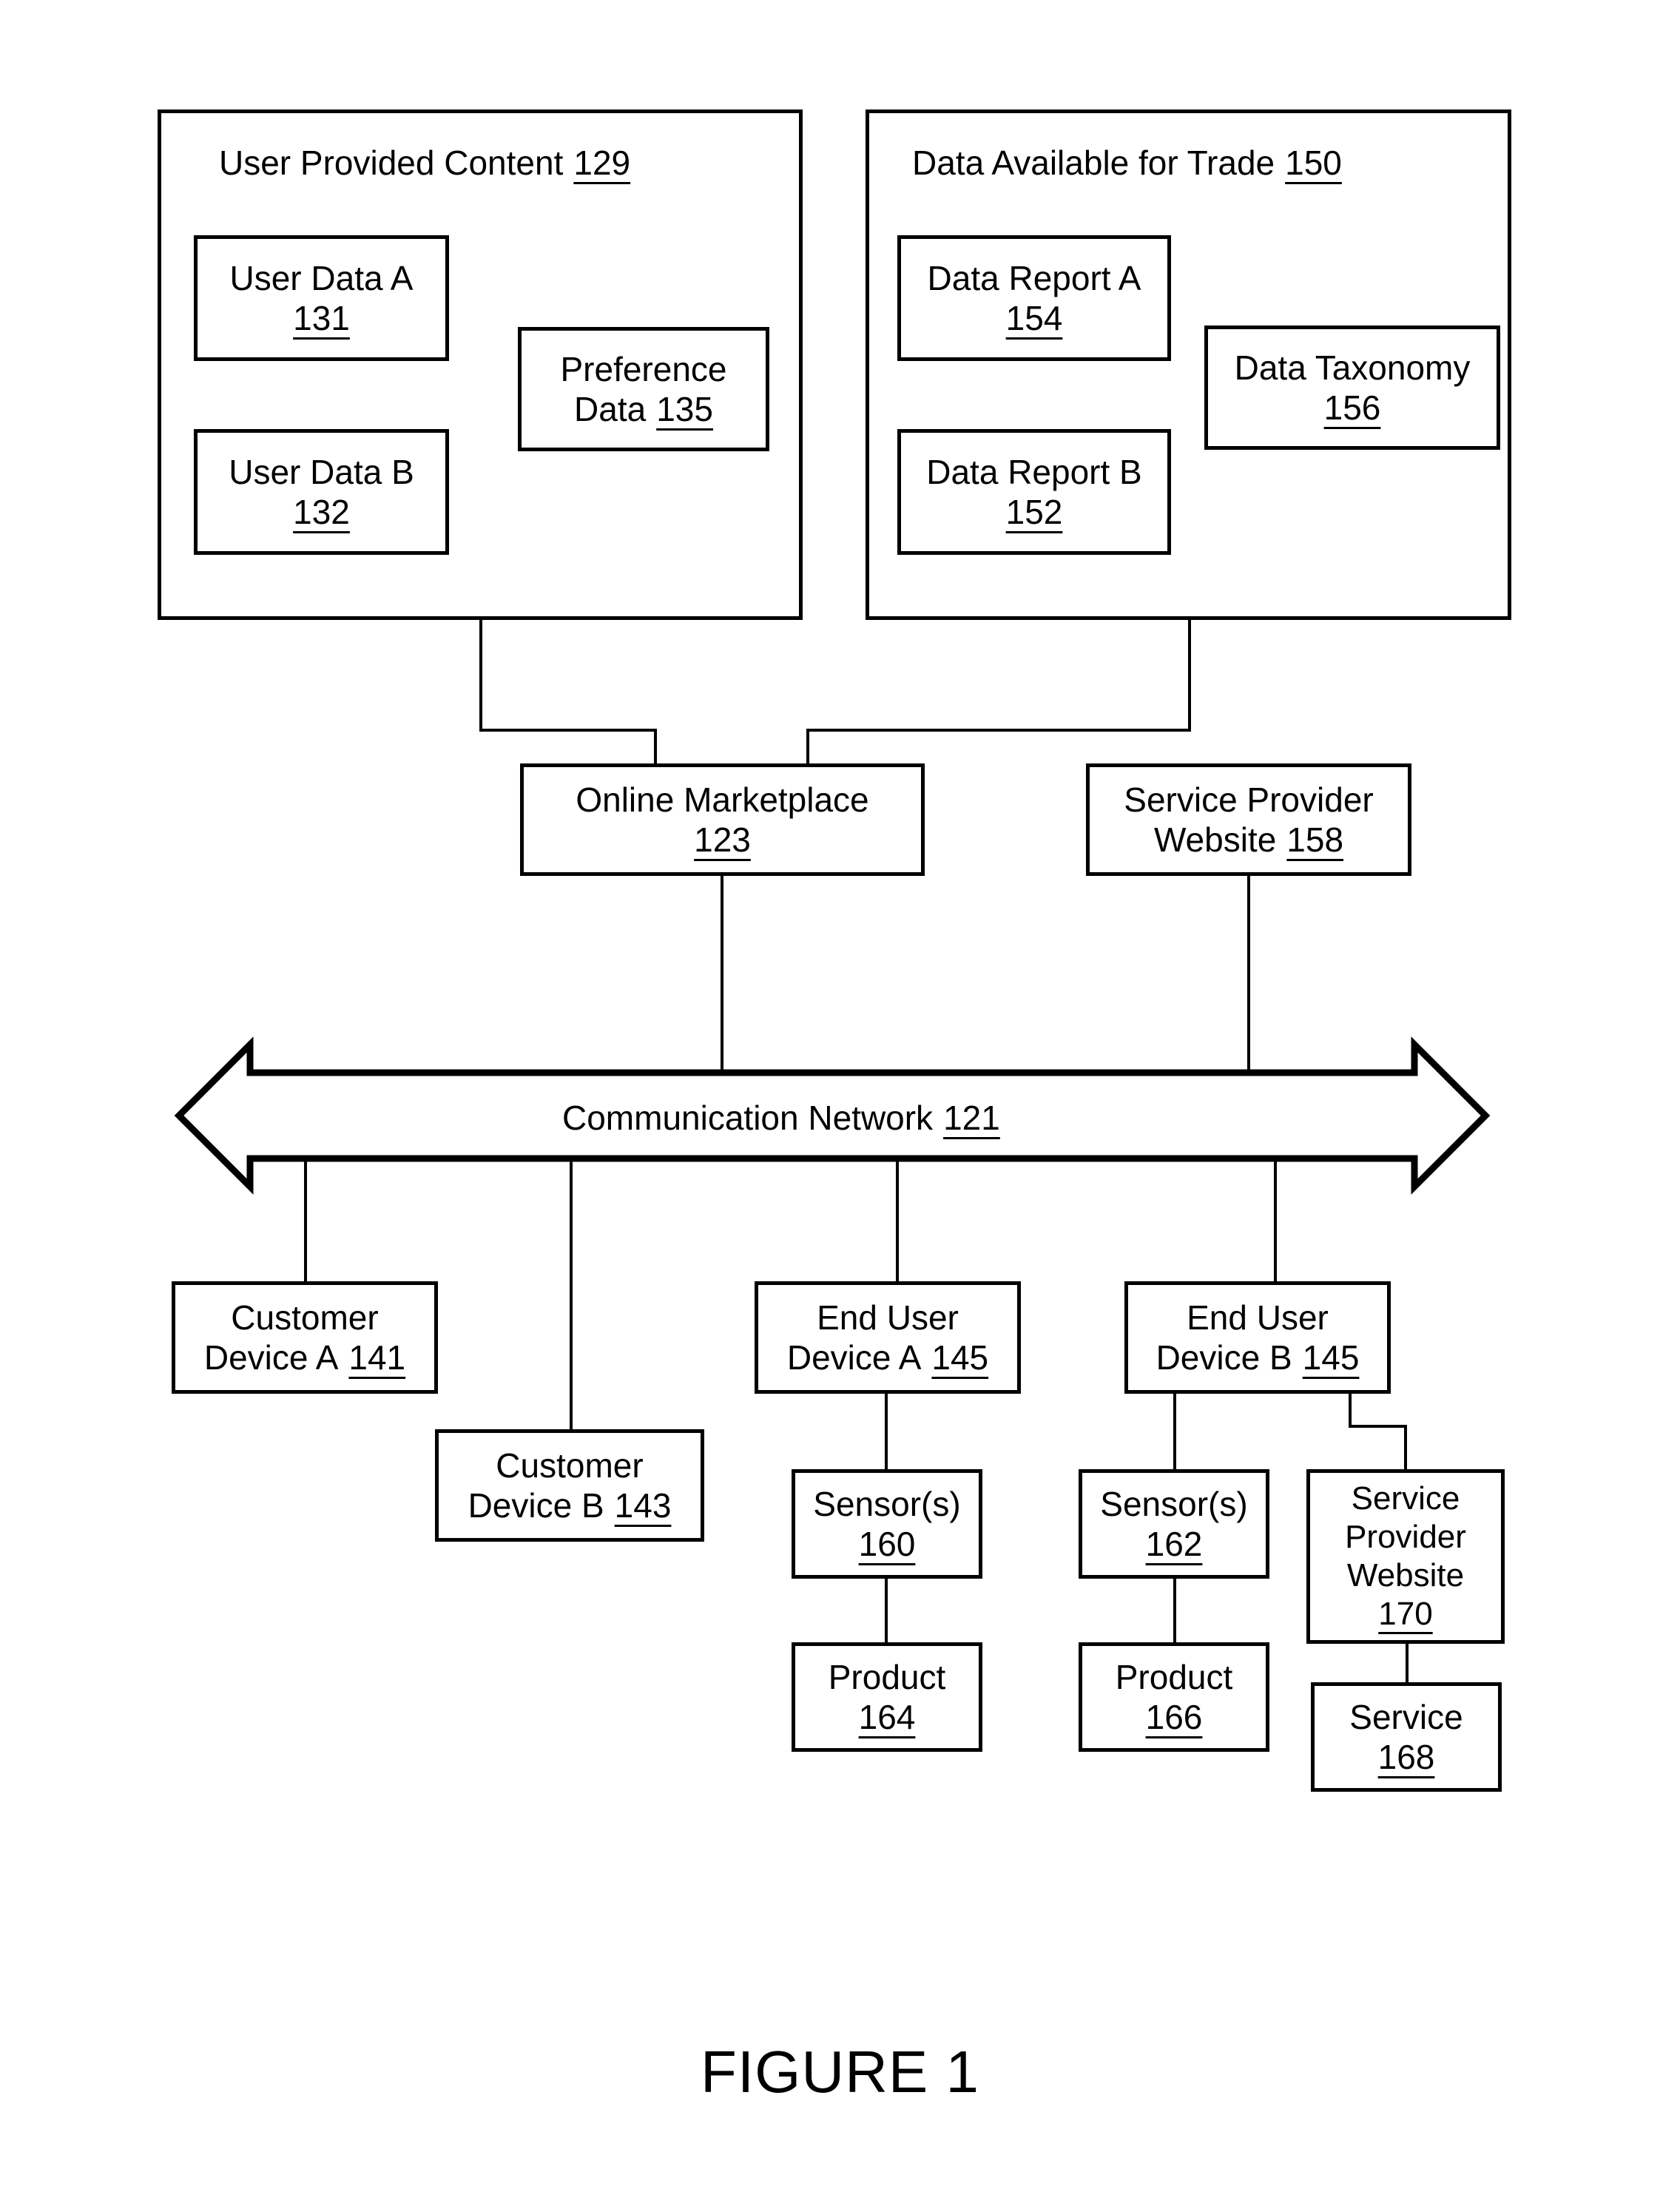  I want to click on block-data-taxonomy-label: Data Taxonomy, so click(1352, 367).